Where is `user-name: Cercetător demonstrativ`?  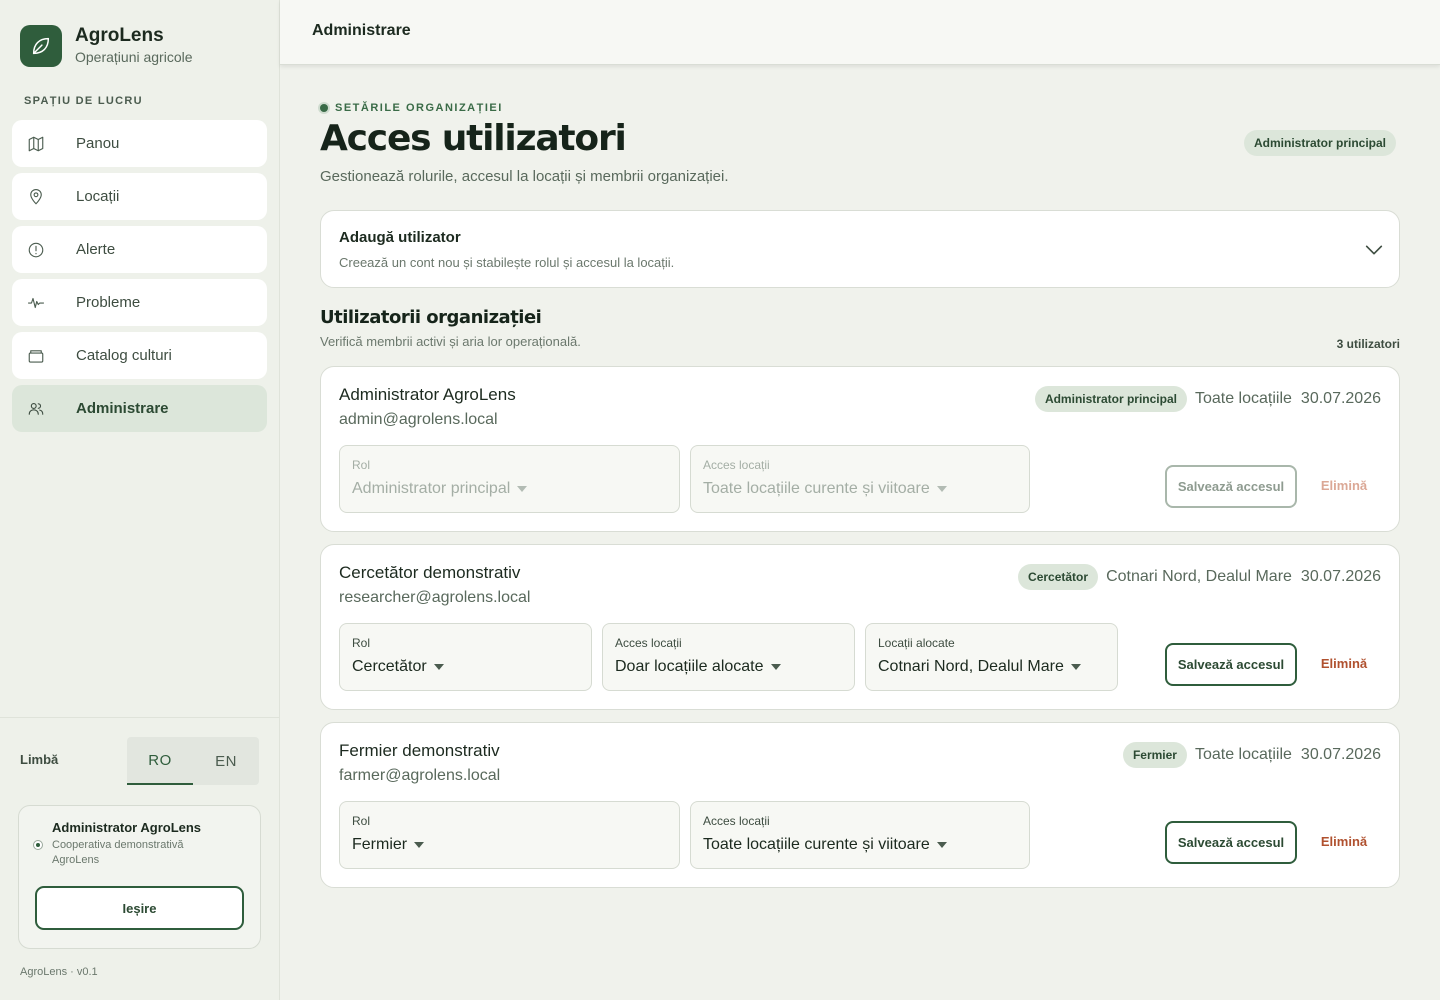 user-name: Cercetător demonstrativ is located at coordinates (430, 572).